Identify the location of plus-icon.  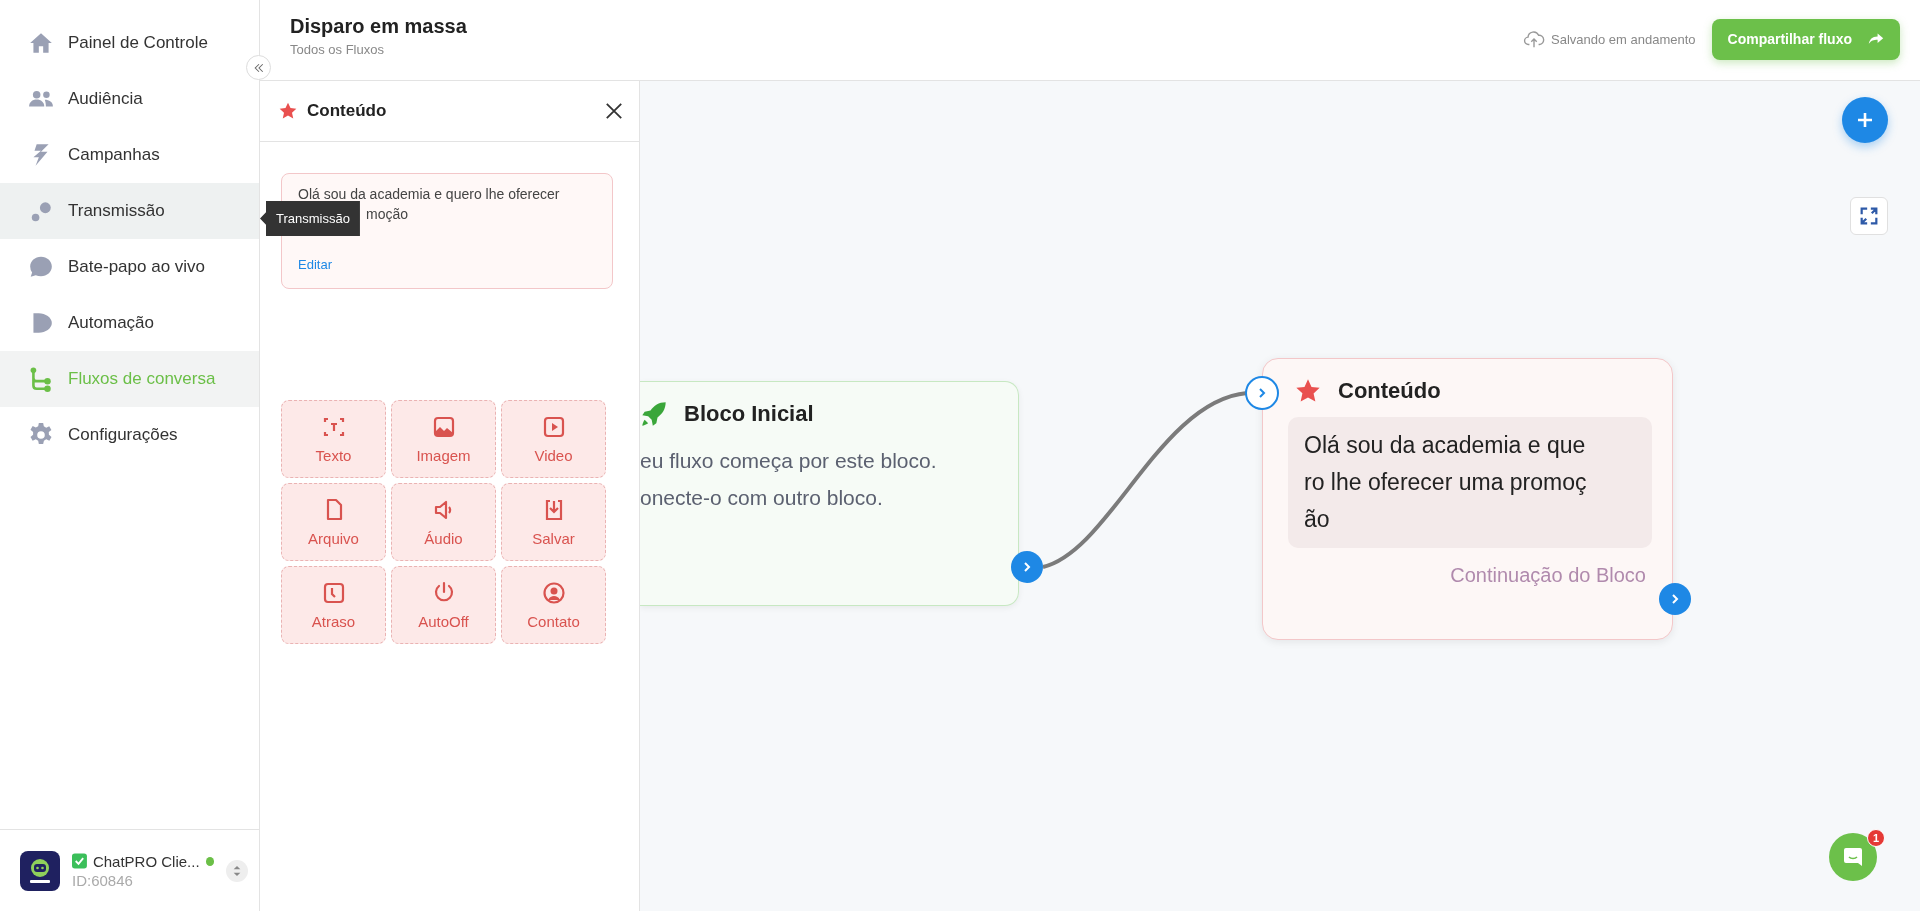
(1865, 120).